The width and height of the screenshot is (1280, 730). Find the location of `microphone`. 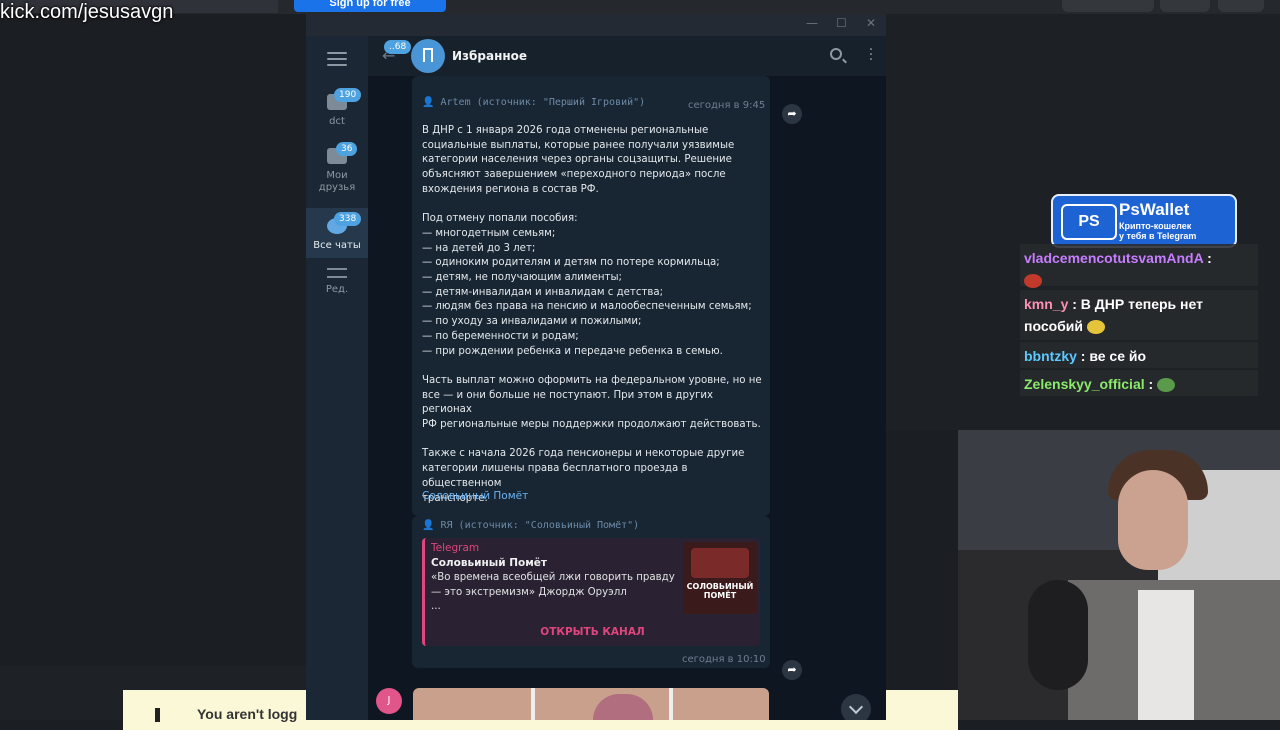

microphone is located at coordinates (1058, 635).